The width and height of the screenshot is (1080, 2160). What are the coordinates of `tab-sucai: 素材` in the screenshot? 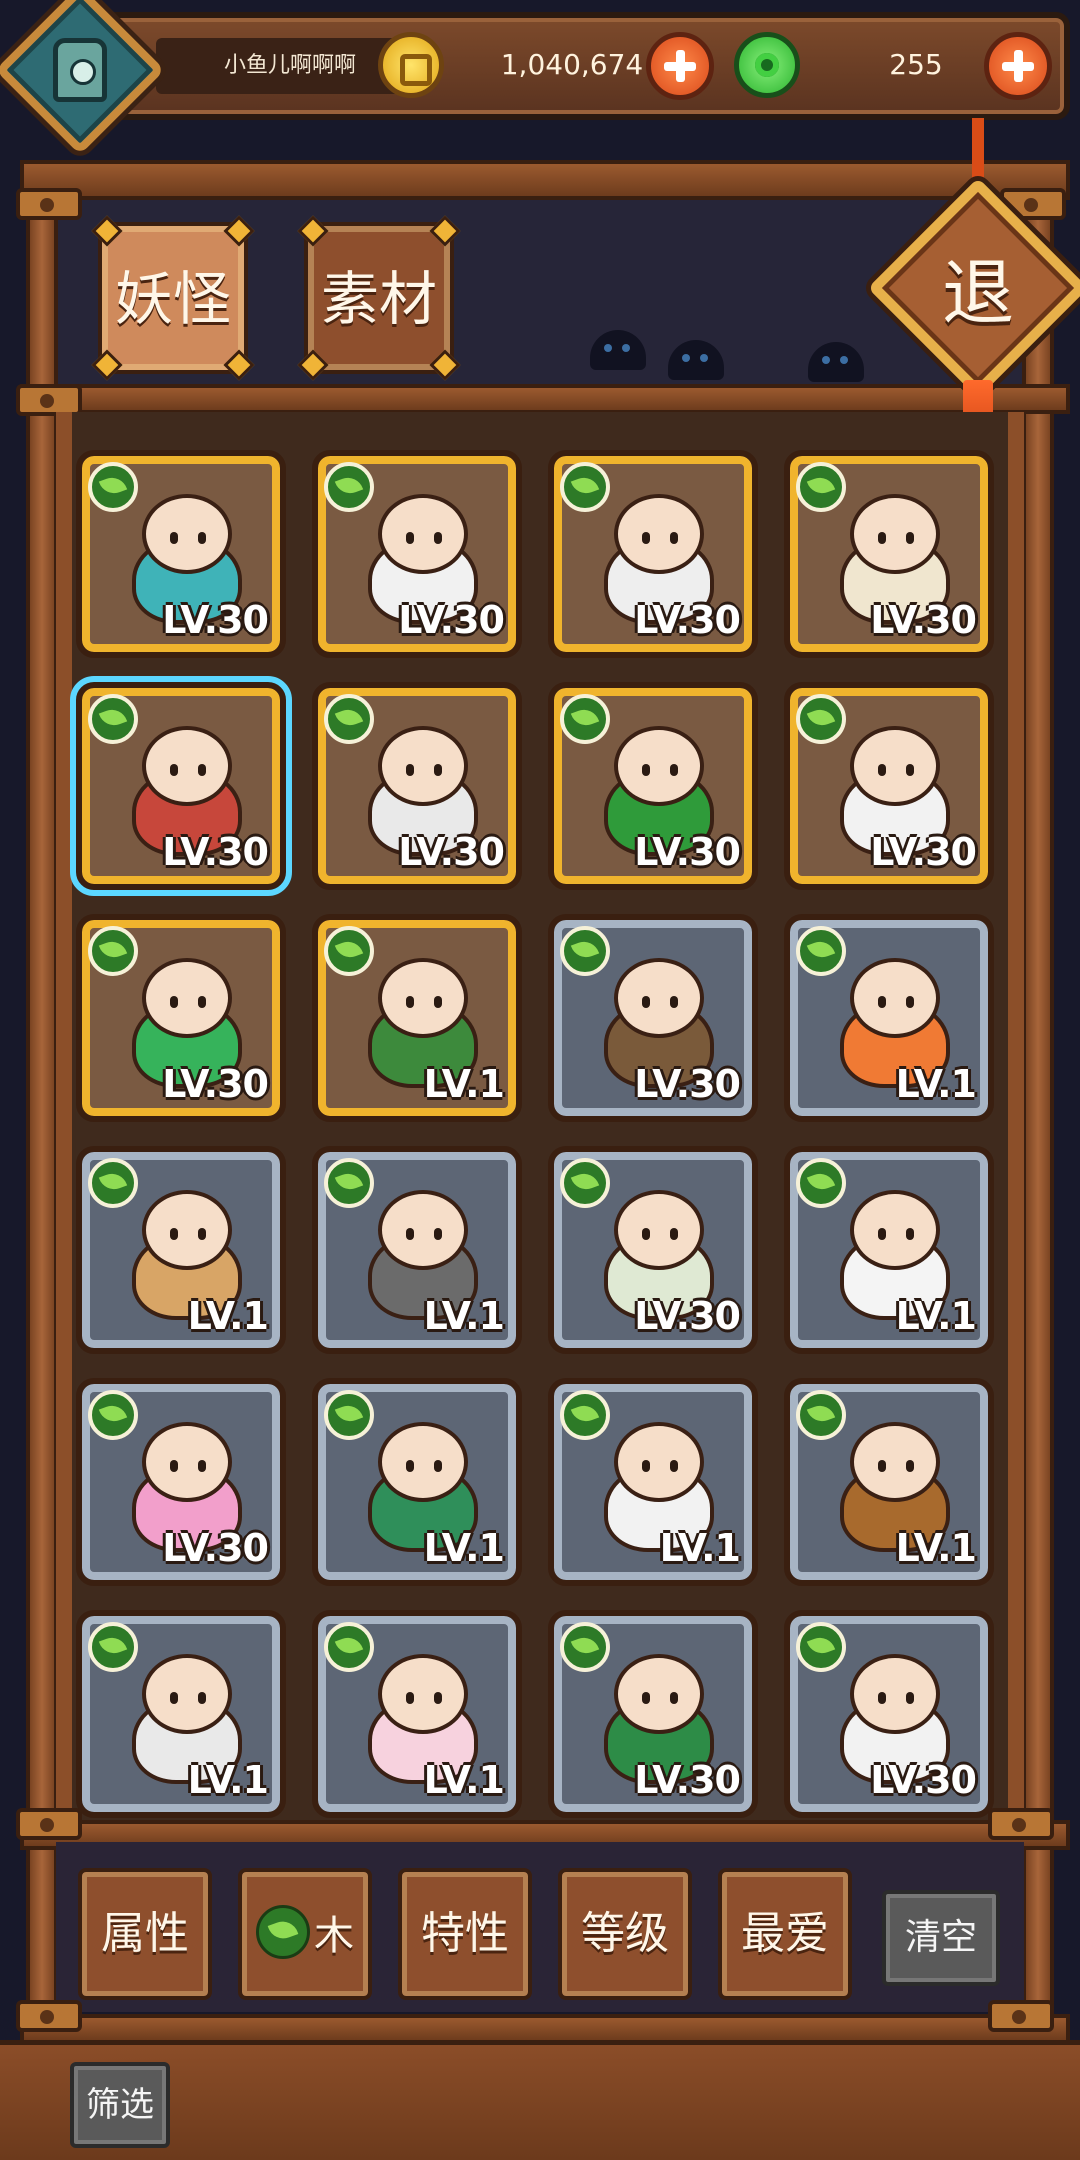 It's located at (379, 298).